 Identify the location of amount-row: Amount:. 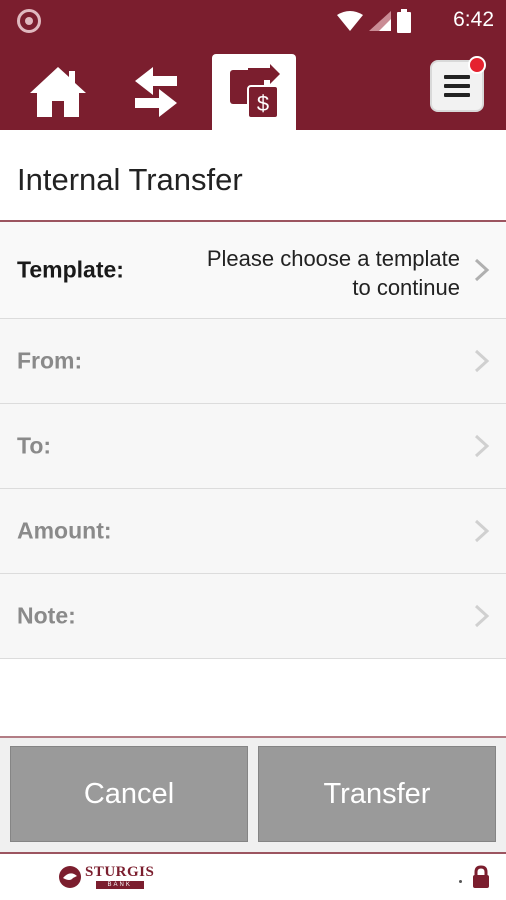
(253, 531).